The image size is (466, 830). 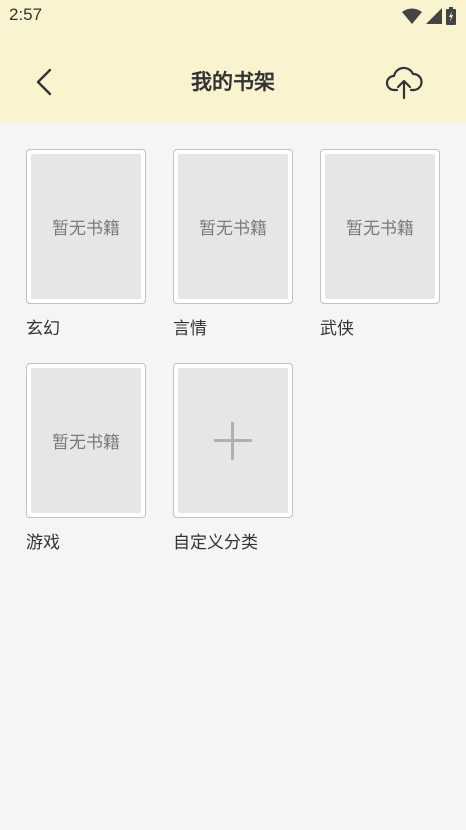 I want to click on cloud-upload-button, so click(x=404, y=82).